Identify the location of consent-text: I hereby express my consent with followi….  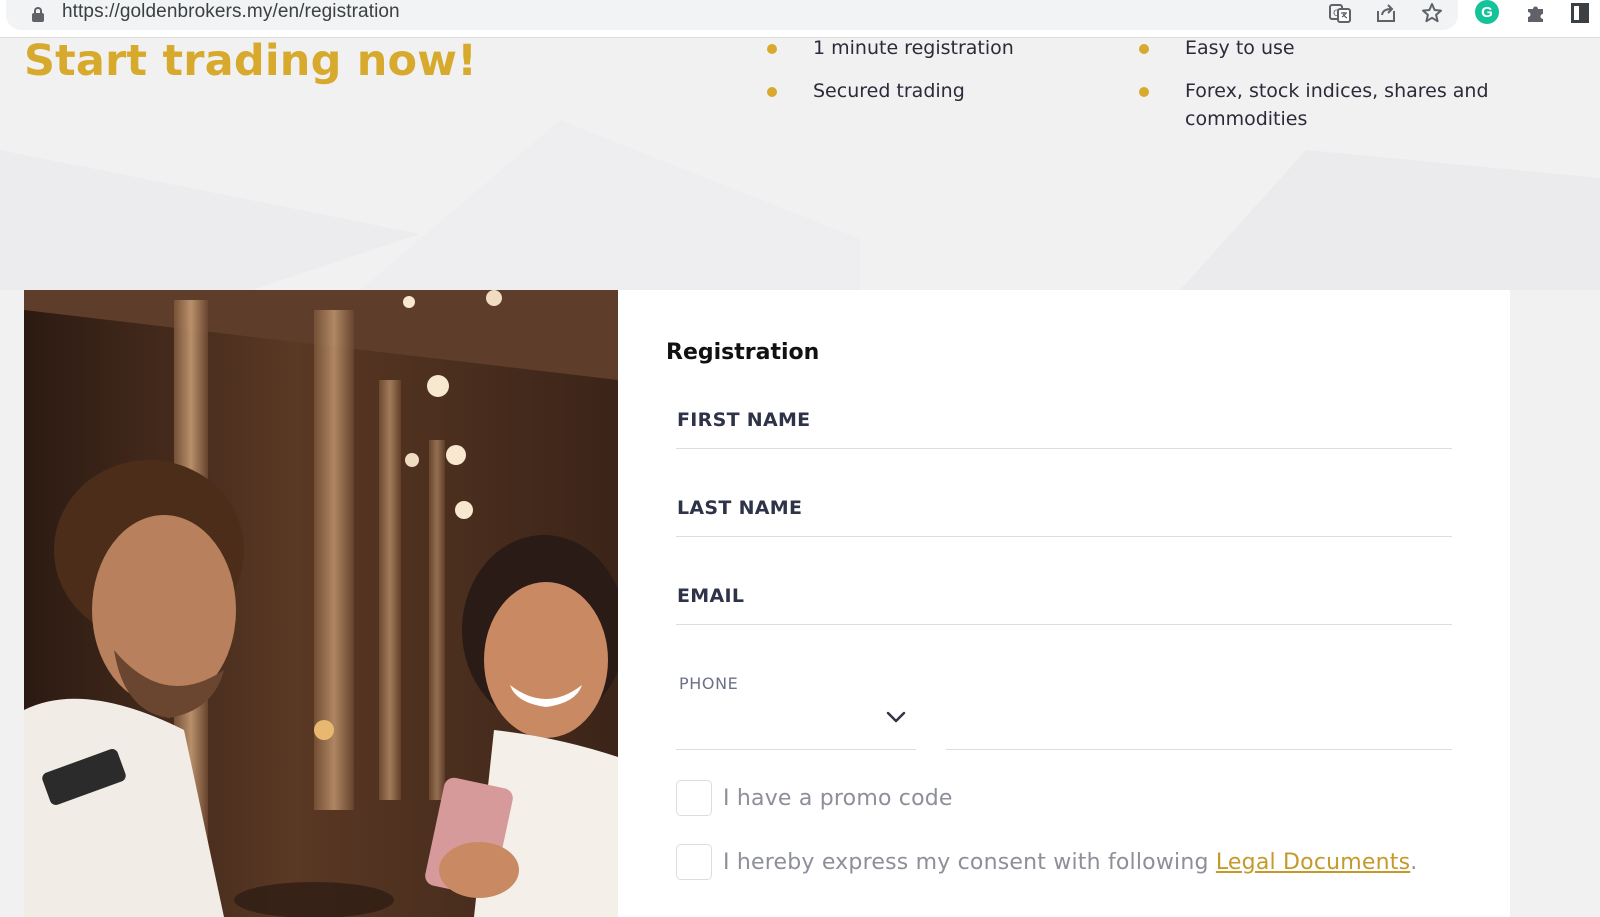
(969, 862).